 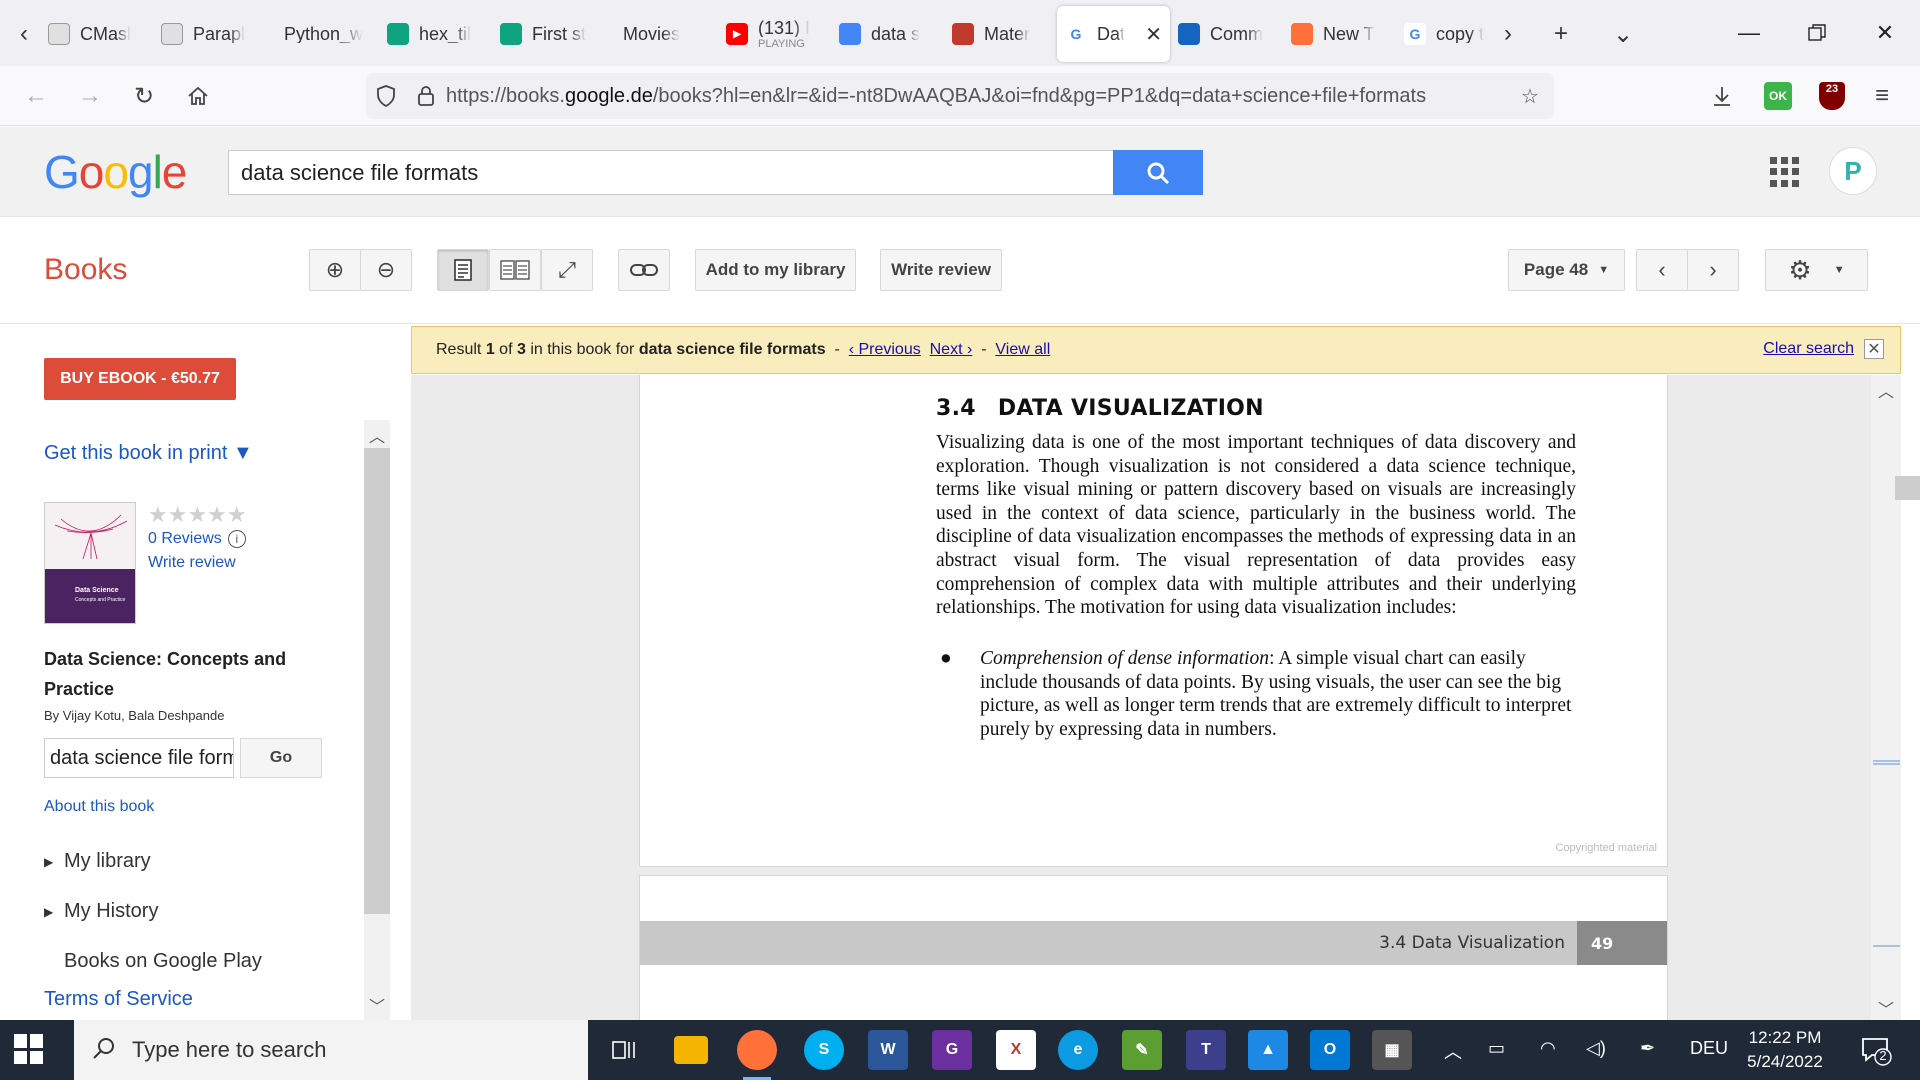 I want to click on edge-icon: e, so click(x=1078, y=1050).